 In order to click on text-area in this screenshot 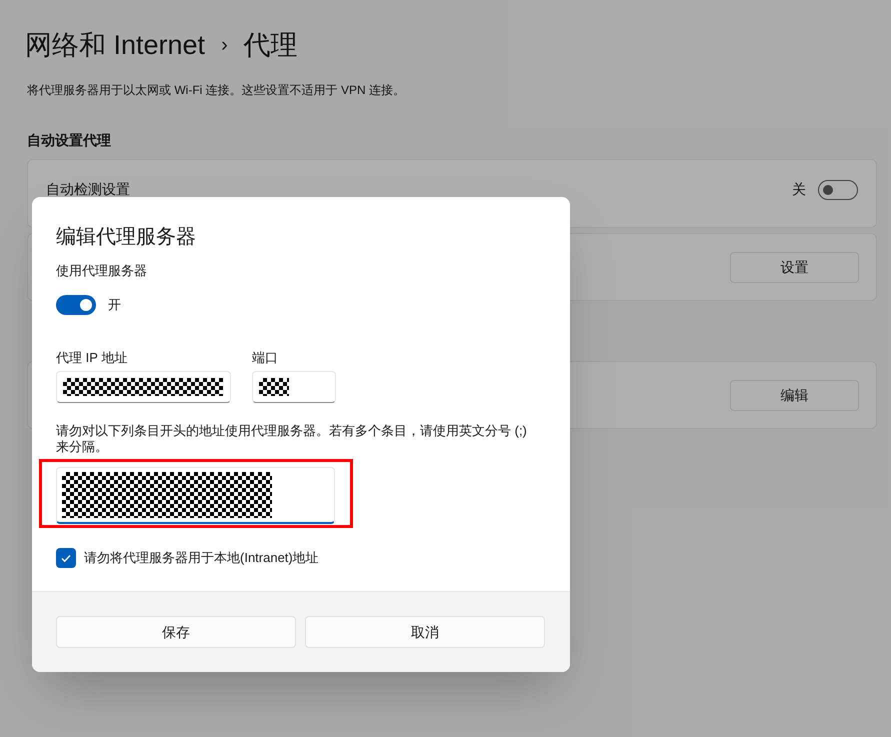, I will do `click(195, 495)`.